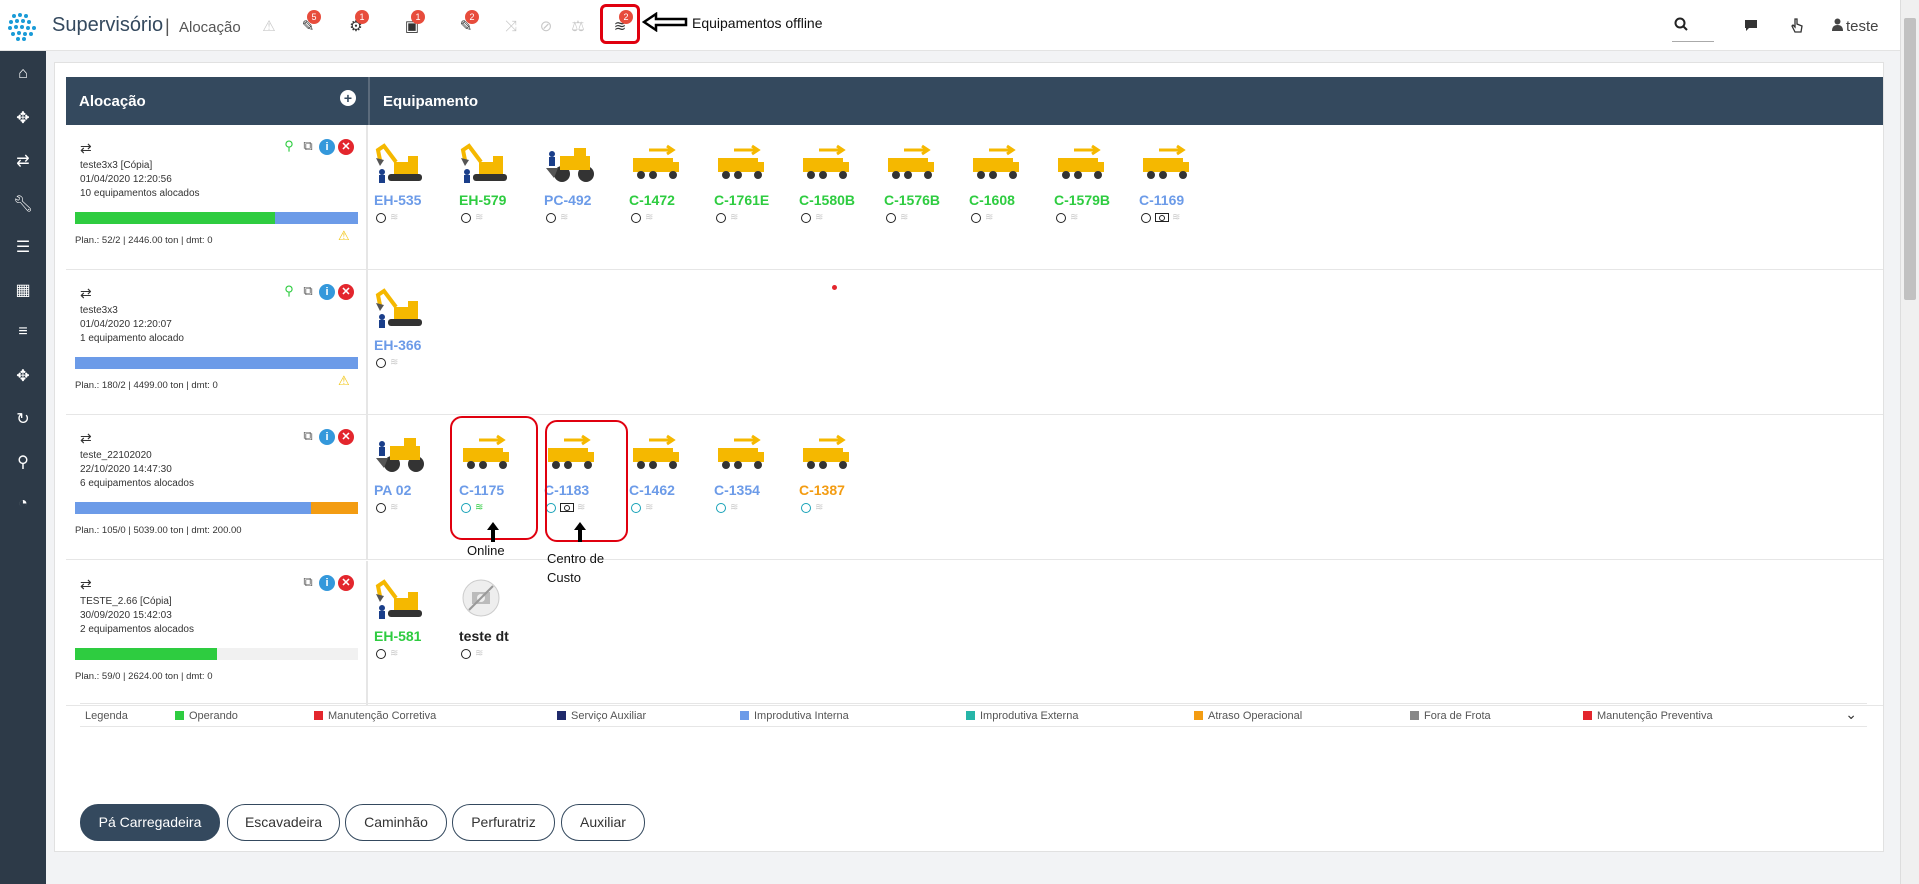  I want to click on equipment-item: teste dt ≋, so click(494, 620).